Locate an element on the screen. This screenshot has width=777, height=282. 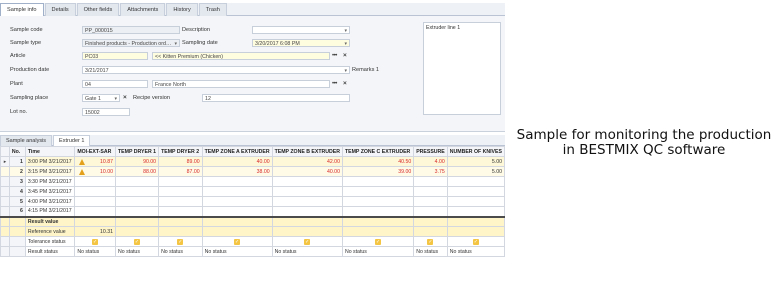
time-cell: 3:00 PM 3/21/2017 is located at coordinates (50, 161).